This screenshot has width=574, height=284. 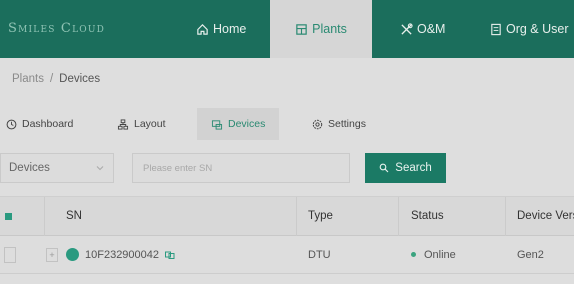 I want to click on search-button-label: Search, so click(x=413, y=168).